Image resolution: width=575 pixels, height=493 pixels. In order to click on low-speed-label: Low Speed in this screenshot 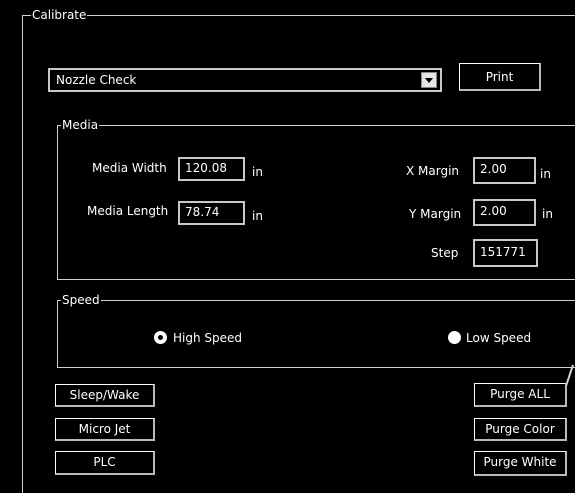, I will do `click(498, 338)`.